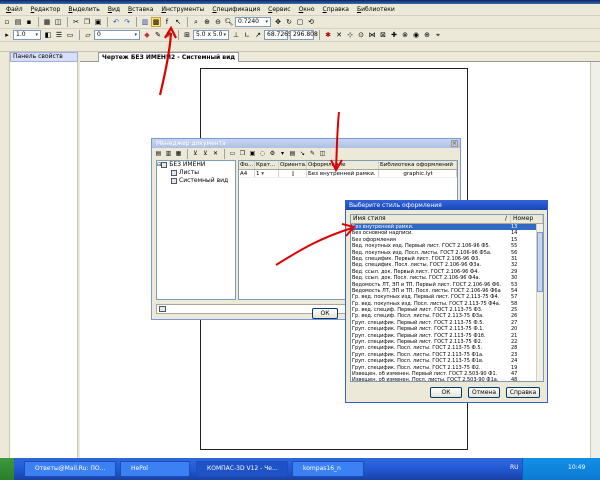 This screenshot has height=480, width=600. What do you see at coordinates (343, 165) in the screenshot?
I see `col-style: Оформление` at bounding box center [343, 165].